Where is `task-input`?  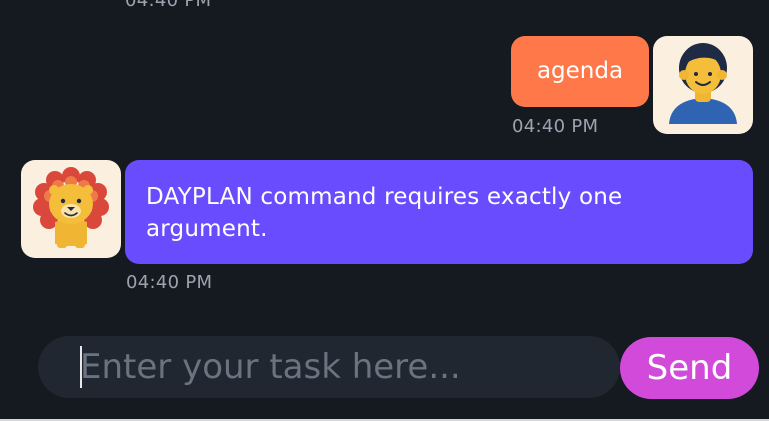
task-input is located at coordinates (340, 367).